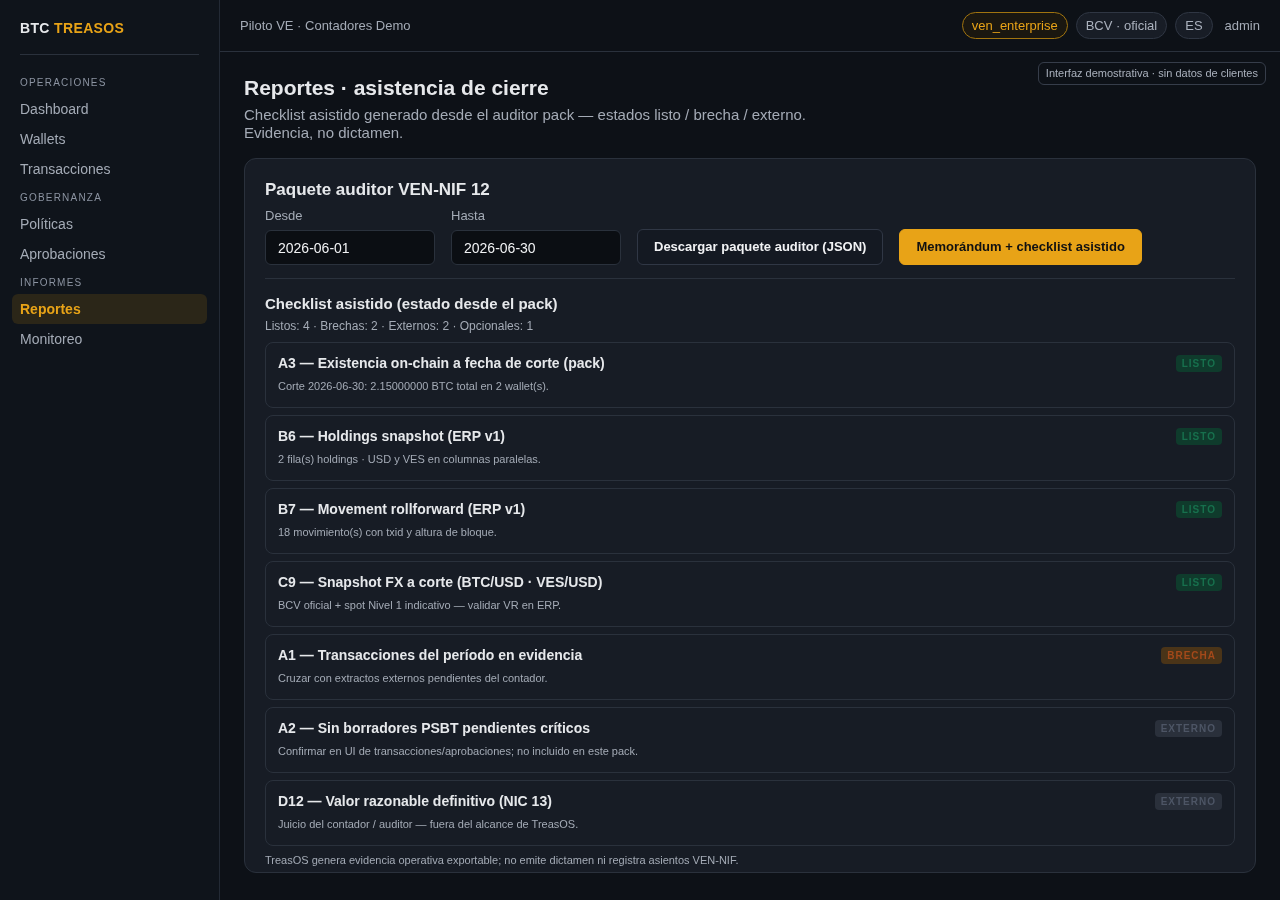 This screenshot has width=1280, height=900. What do you see at coordinates (458, 751) in the screenshot?
I see `item-detail: Confirmar en UI de transacciones/aprobaciones; no incluido en este pack.` at bounding box center [458, 751].